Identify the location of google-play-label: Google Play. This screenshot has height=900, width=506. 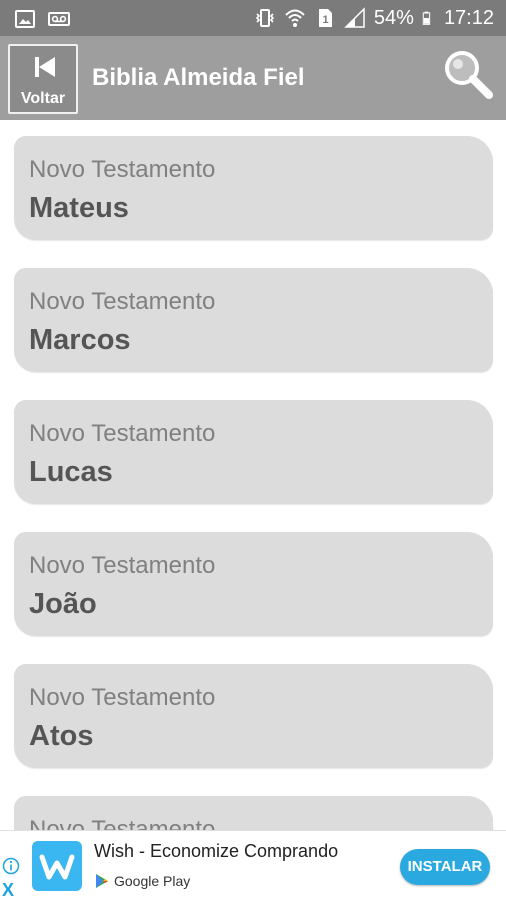
(152, 881).